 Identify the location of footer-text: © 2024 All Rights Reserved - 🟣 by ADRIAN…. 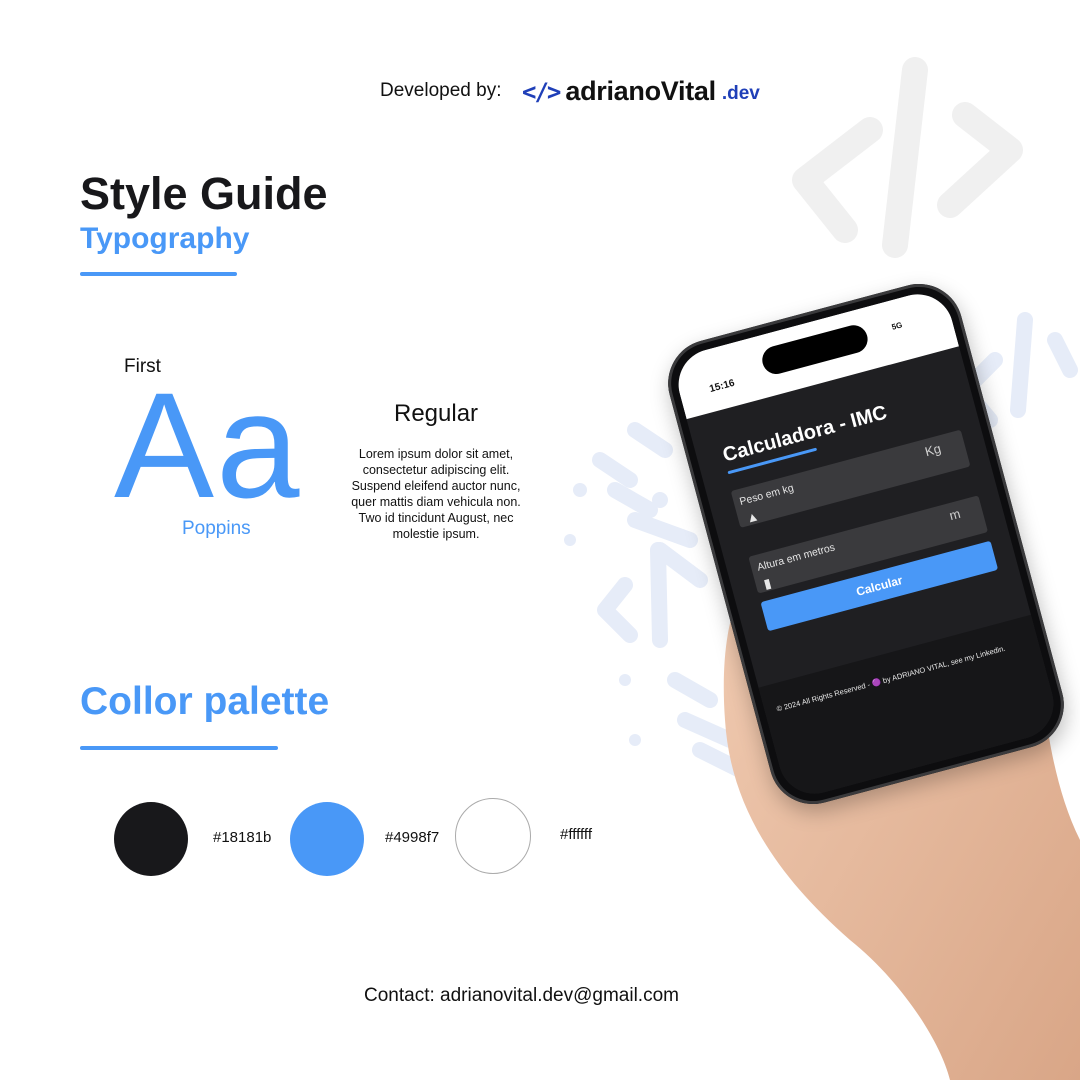
(891, 678).